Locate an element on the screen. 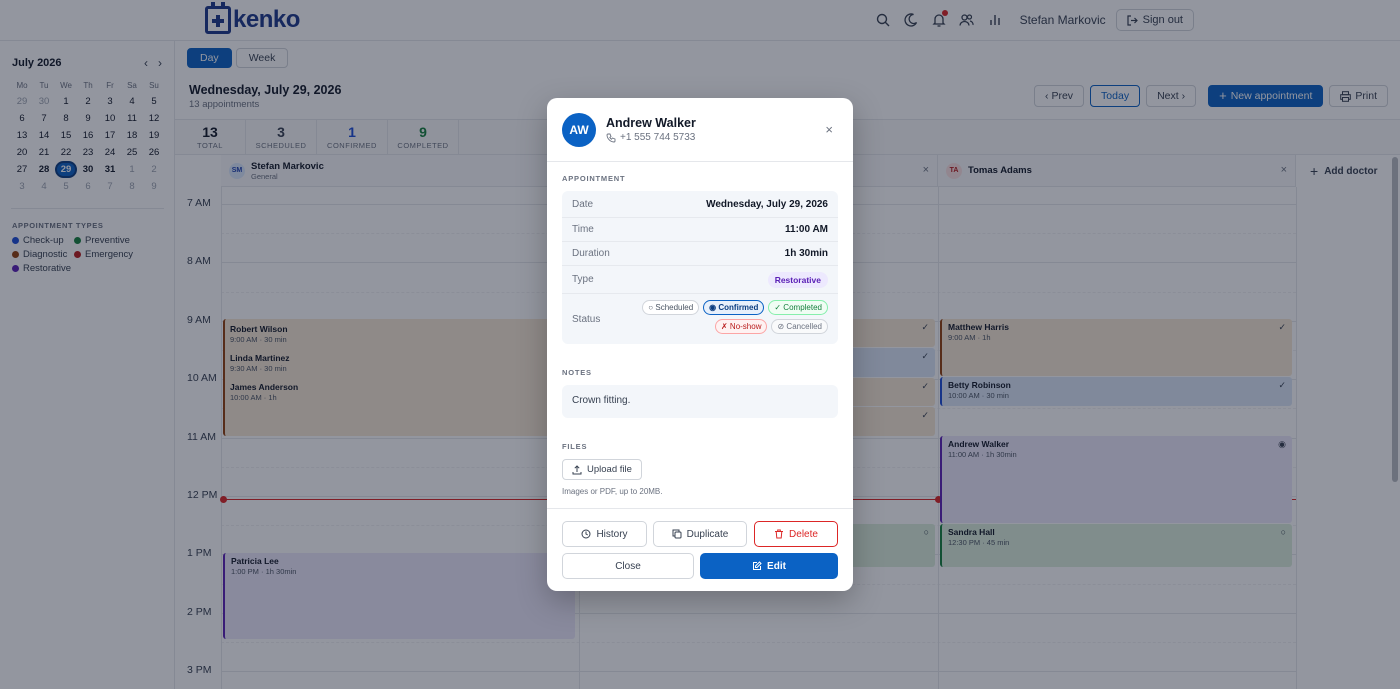 This screenshot has width=1400, height=689. close-icon: × is located at coordinates (829, 129).